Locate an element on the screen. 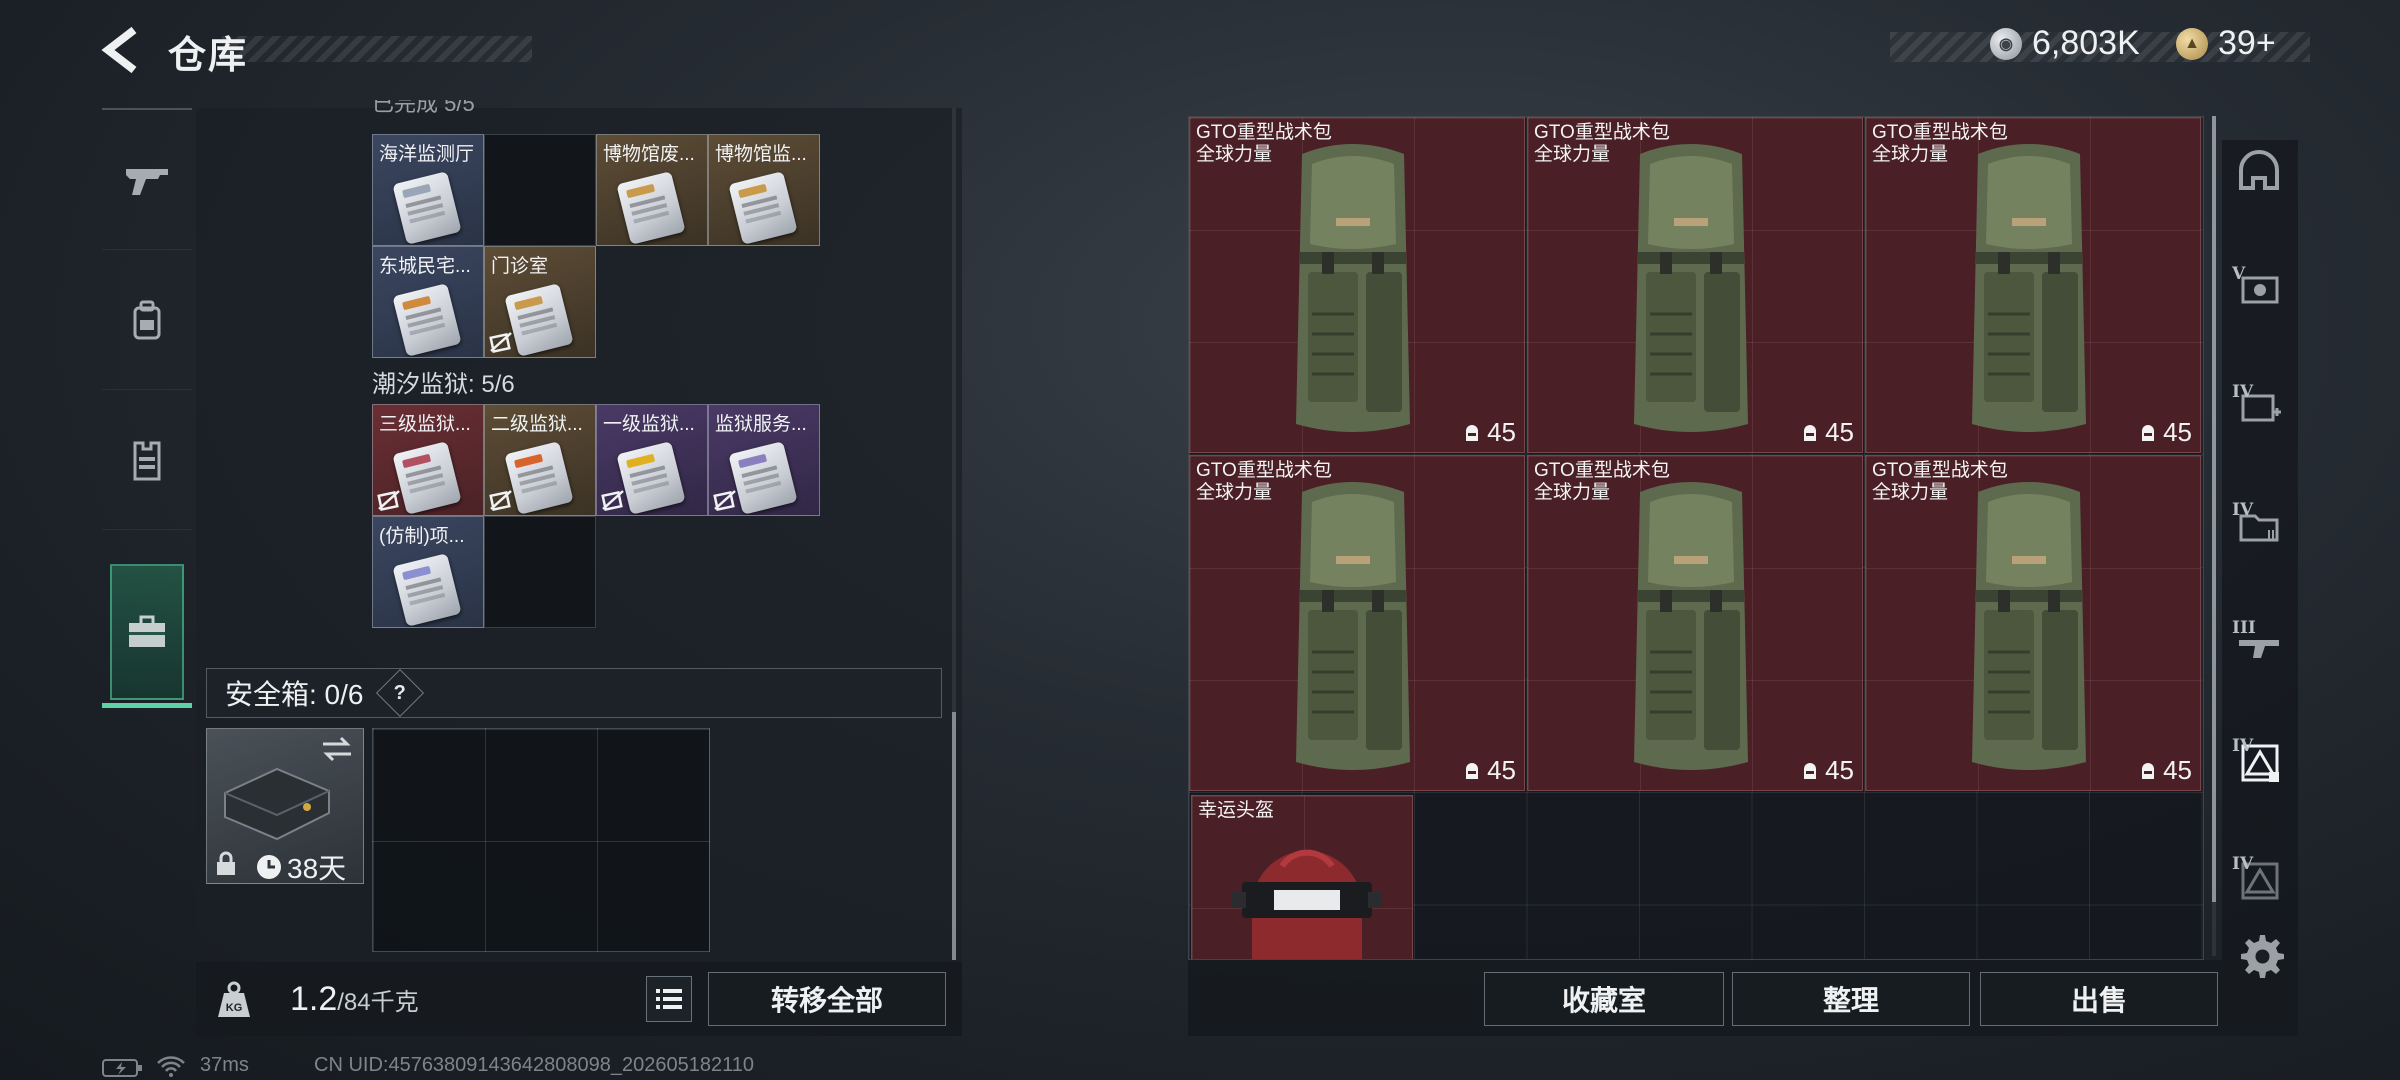 This screenshot has width=2400, height=1080. keycard-item: 门诊室 is located at coordinates (540, 302).